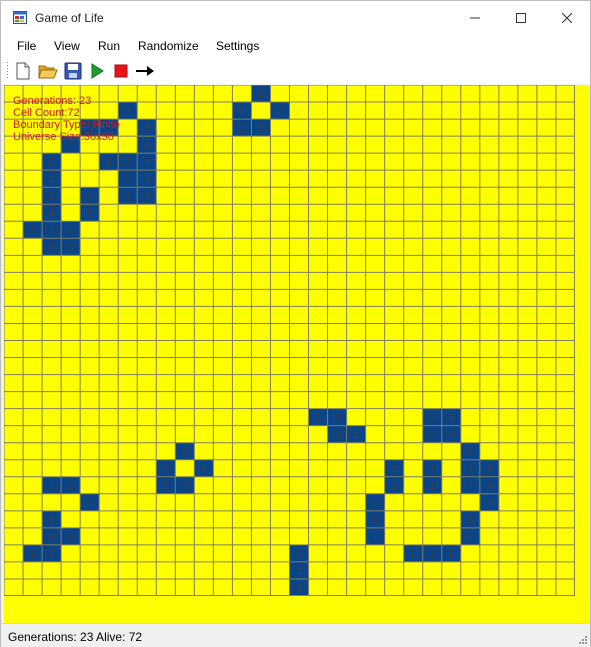  What do you see at coordinates (67, 46) in the screenshot?
I see `menu-view: View` at bounding box center [67, 46].